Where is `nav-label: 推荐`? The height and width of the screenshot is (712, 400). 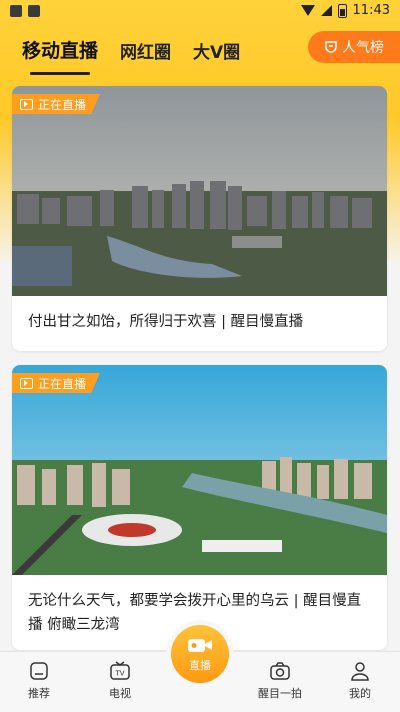 nav-label: 推荐 is located at coordinates (39, 693).